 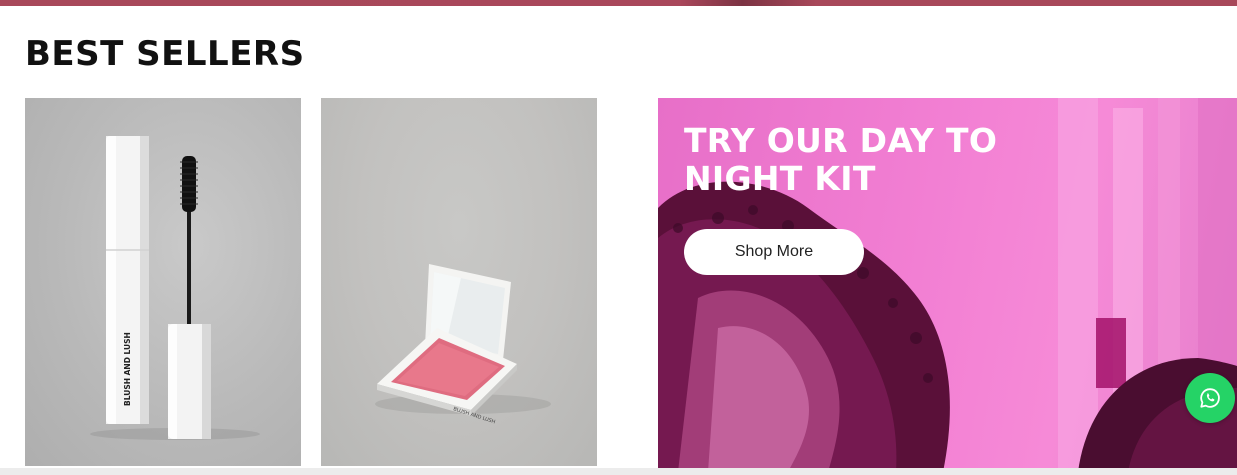 What do you see at coordinates (774, 252) in the screenshot?
I see `shop-more-button: Shop More` at bounding box center [774, 252].